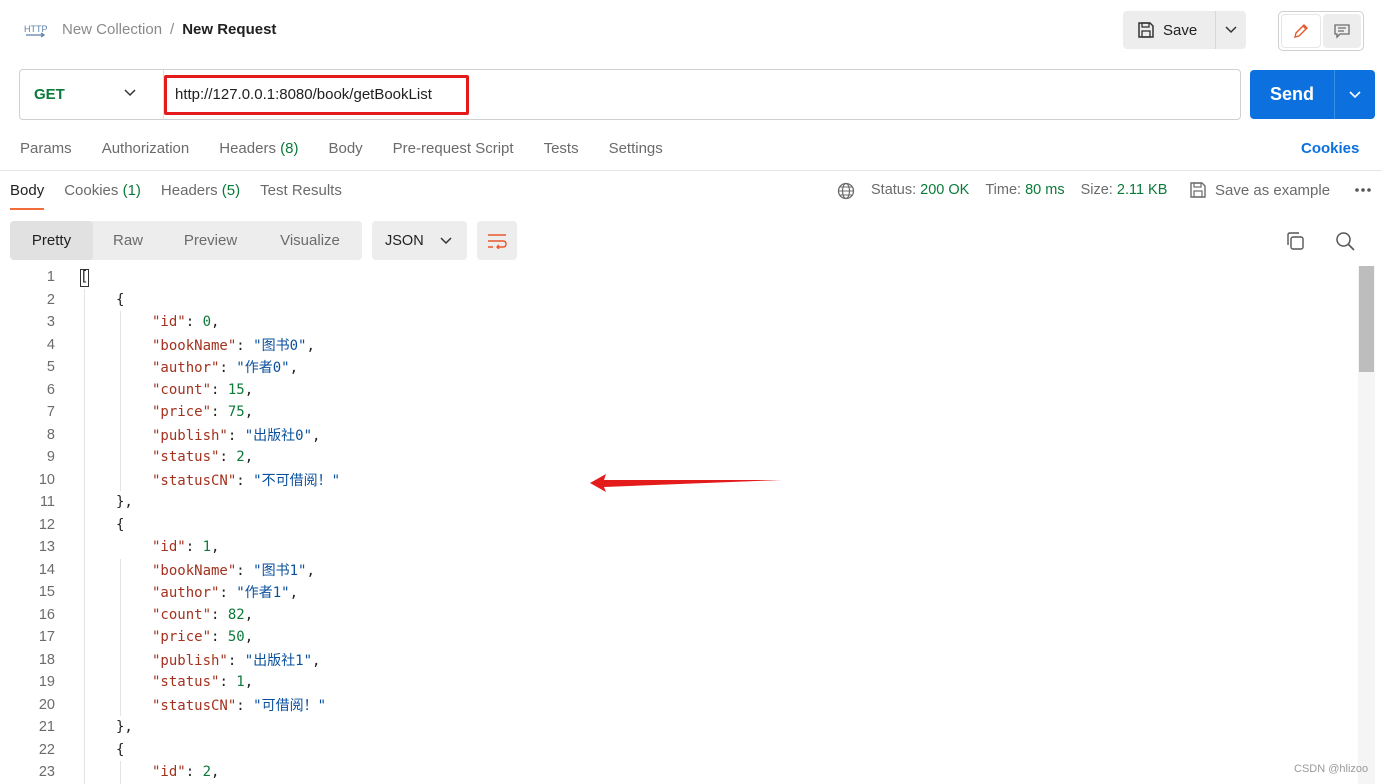  What do you see at coordinates (186, 682) in the screenshot?
I see `json-key: "status"` at bounding box center [186, 682].